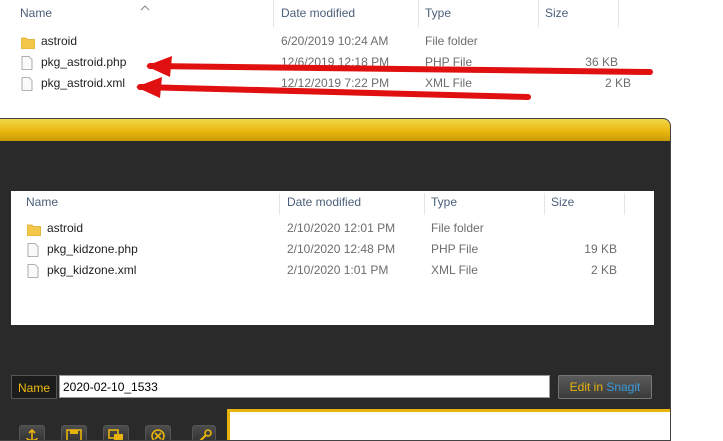  What do you see at coordinates (32, 432) in the screenshot?
I see `share-button` at bounding box center [32, 432].